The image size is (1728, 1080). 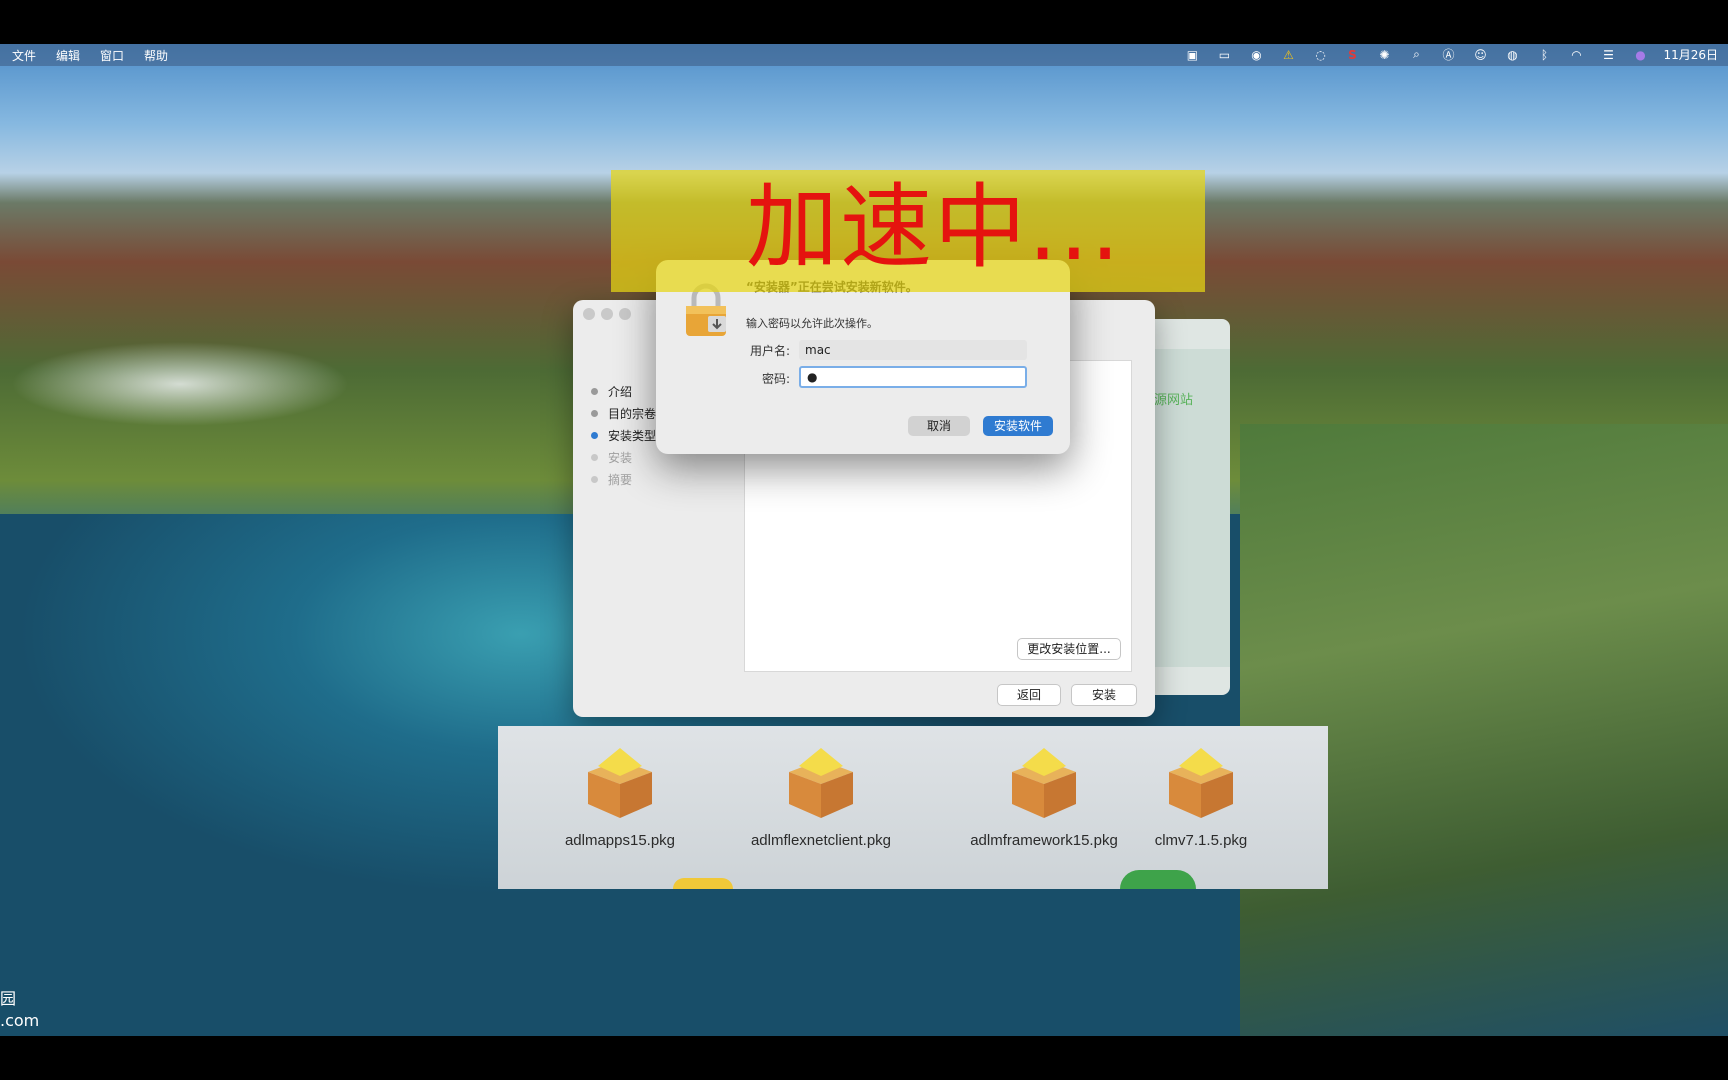 I want to click on step-install-type: 安装类型, so click(x=623, y=435).